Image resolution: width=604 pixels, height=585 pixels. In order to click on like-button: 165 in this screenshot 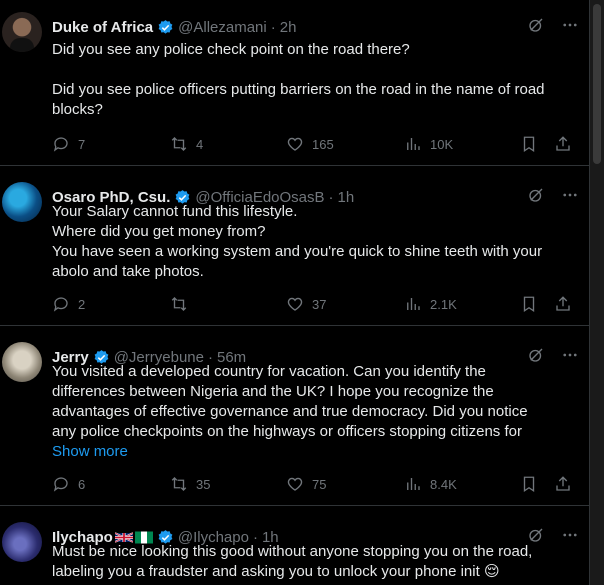, I will do `click(345, 144)`.